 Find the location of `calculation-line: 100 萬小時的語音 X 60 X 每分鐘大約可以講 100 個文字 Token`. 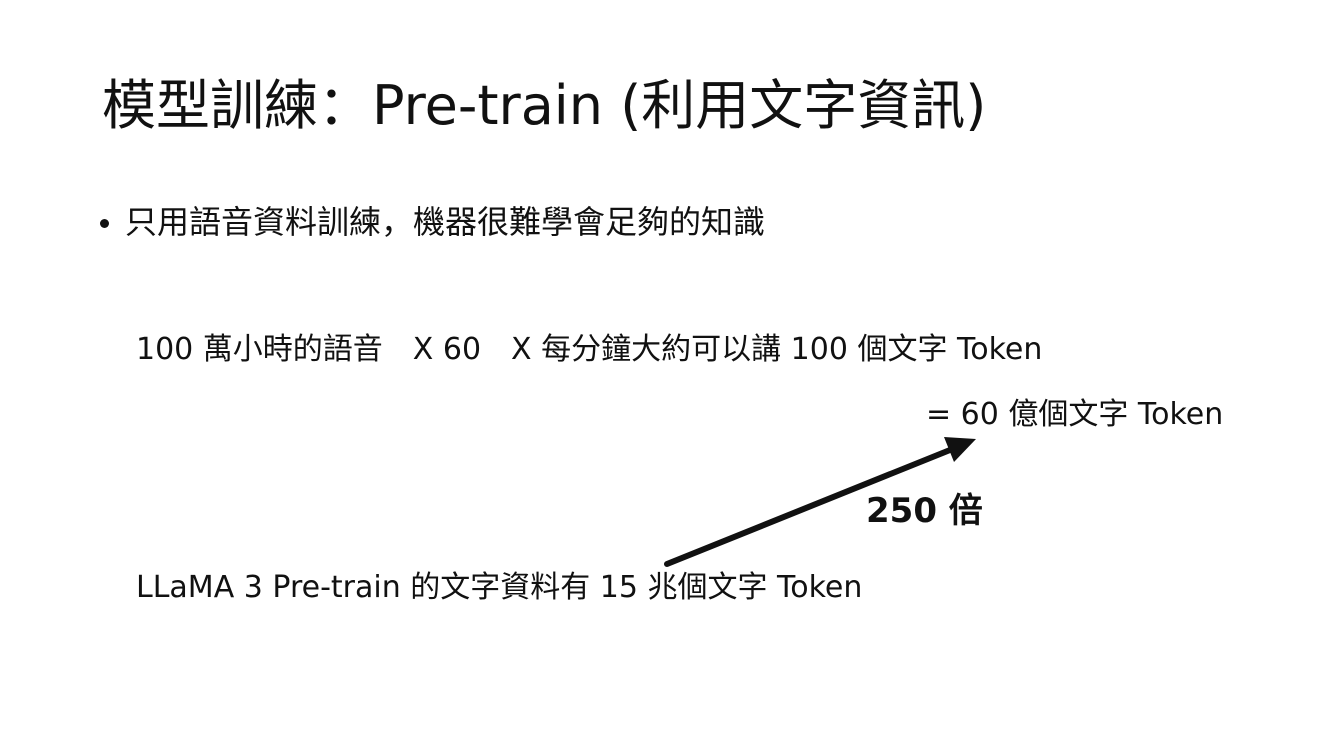

calculation-line: 100 萬小時的語音 X 60 X 每分鐘大約可以講 100 個文字 Token is located at coordinates (589, 349).